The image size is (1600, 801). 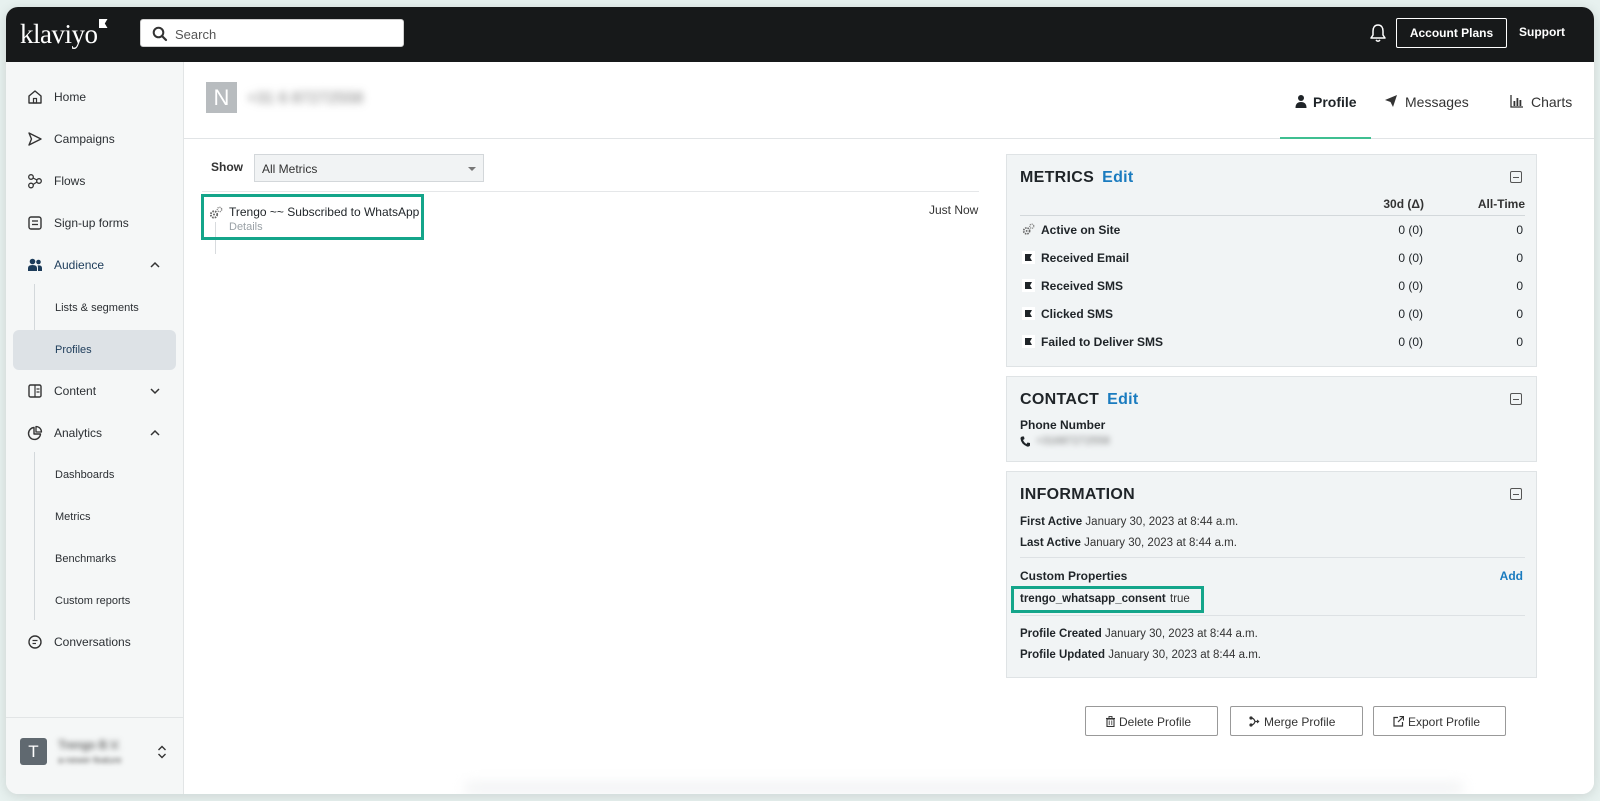 I want to click on sidebar-item-label: Dashboards, so click(x=85, y=475).